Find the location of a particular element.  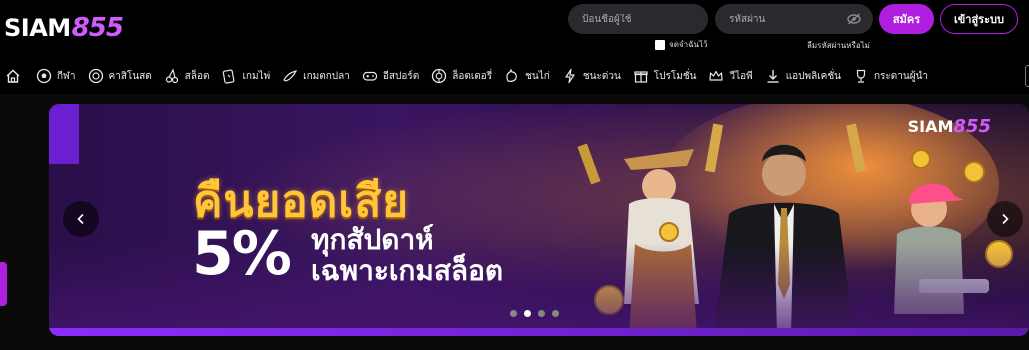

username-input is located at coordinates (645, 19).